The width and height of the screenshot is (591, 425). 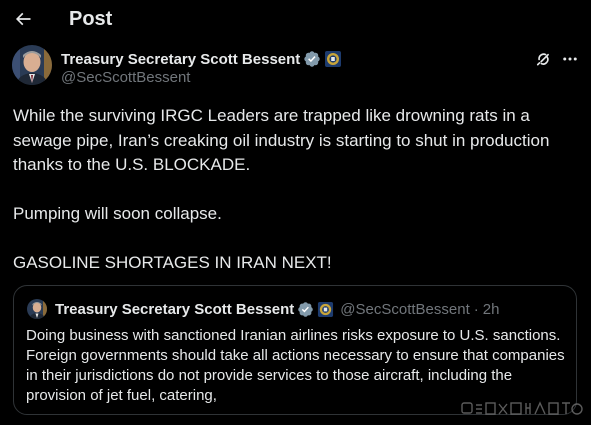 I want to click on tweet-paragraph: GASOLINE SHORTAGES IN IRAN NEXT!, so click(x=172, y=262).